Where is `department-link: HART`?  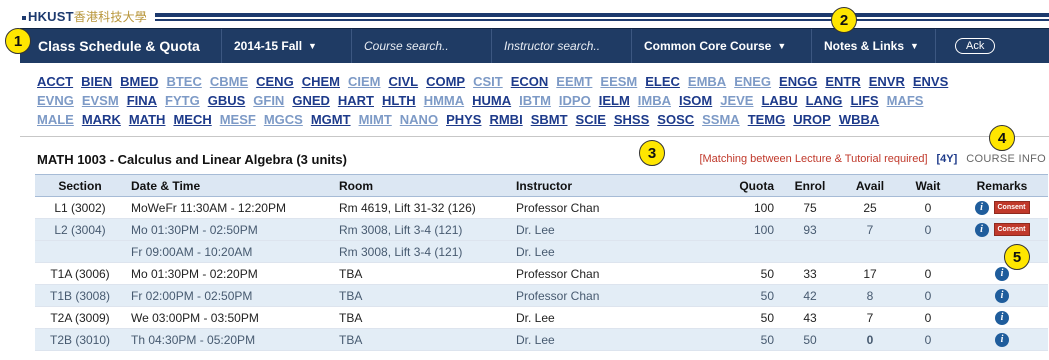 department-link: HART is located at coordinates (356, 100).